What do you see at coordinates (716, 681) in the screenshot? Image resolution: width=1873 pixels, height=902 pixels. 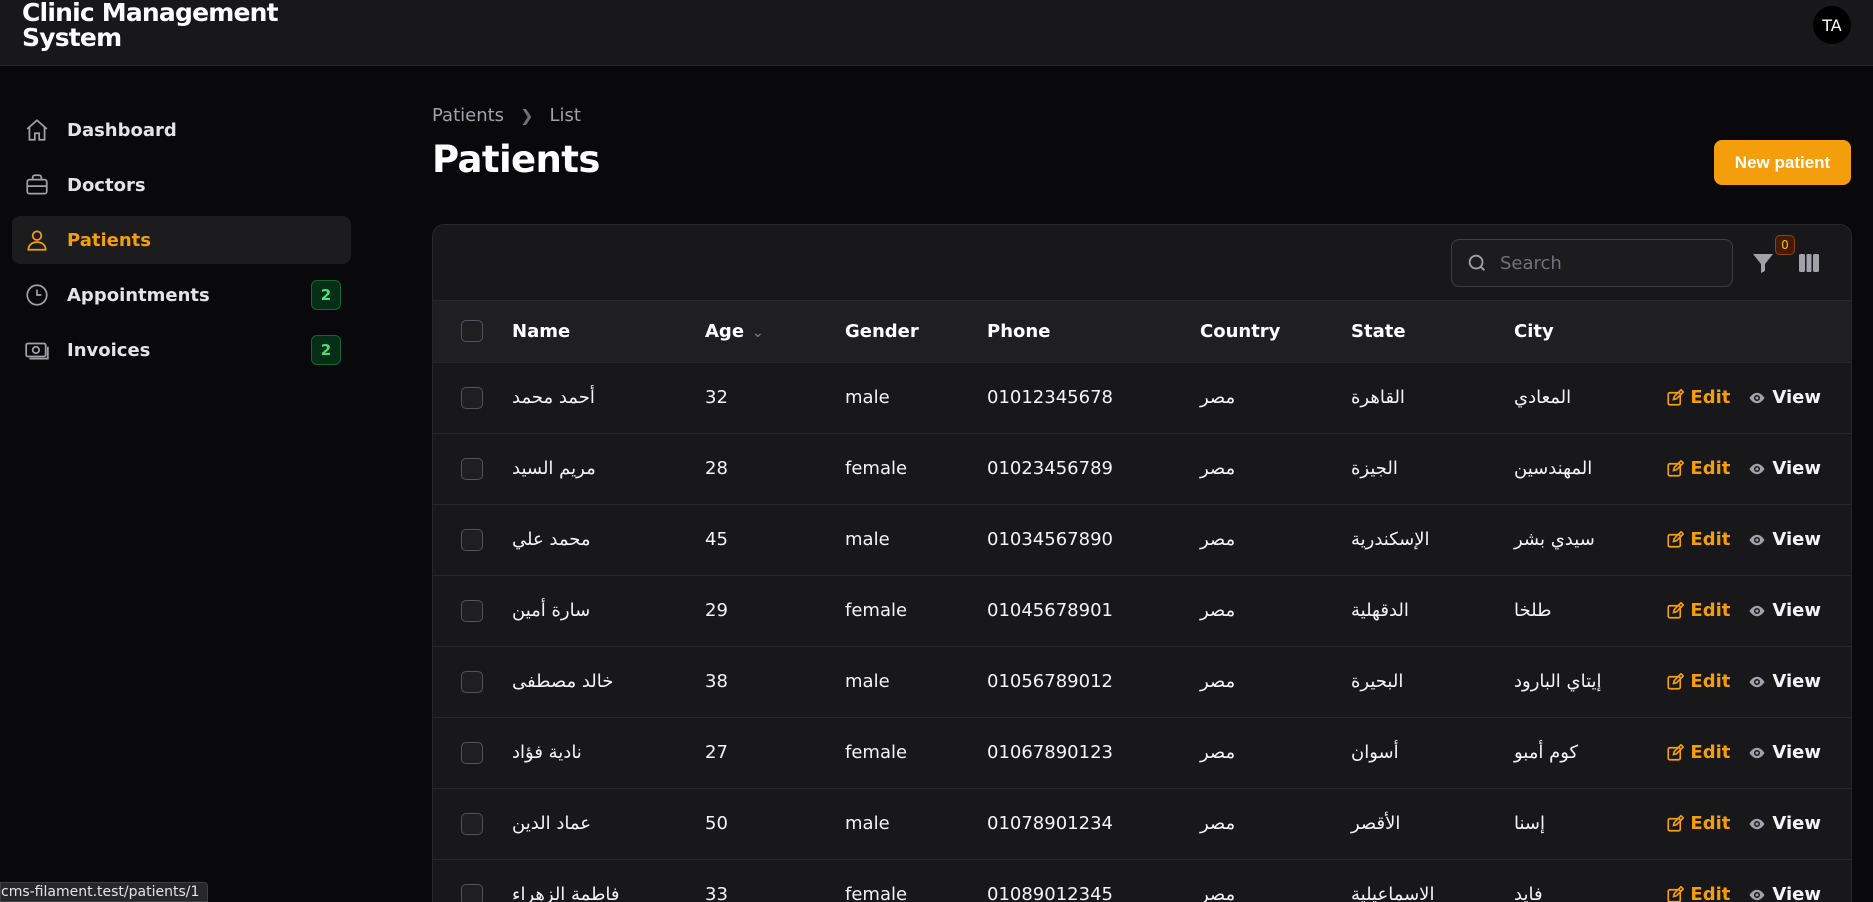 I see `cell-age: 38` at bounding box center [716, 681].